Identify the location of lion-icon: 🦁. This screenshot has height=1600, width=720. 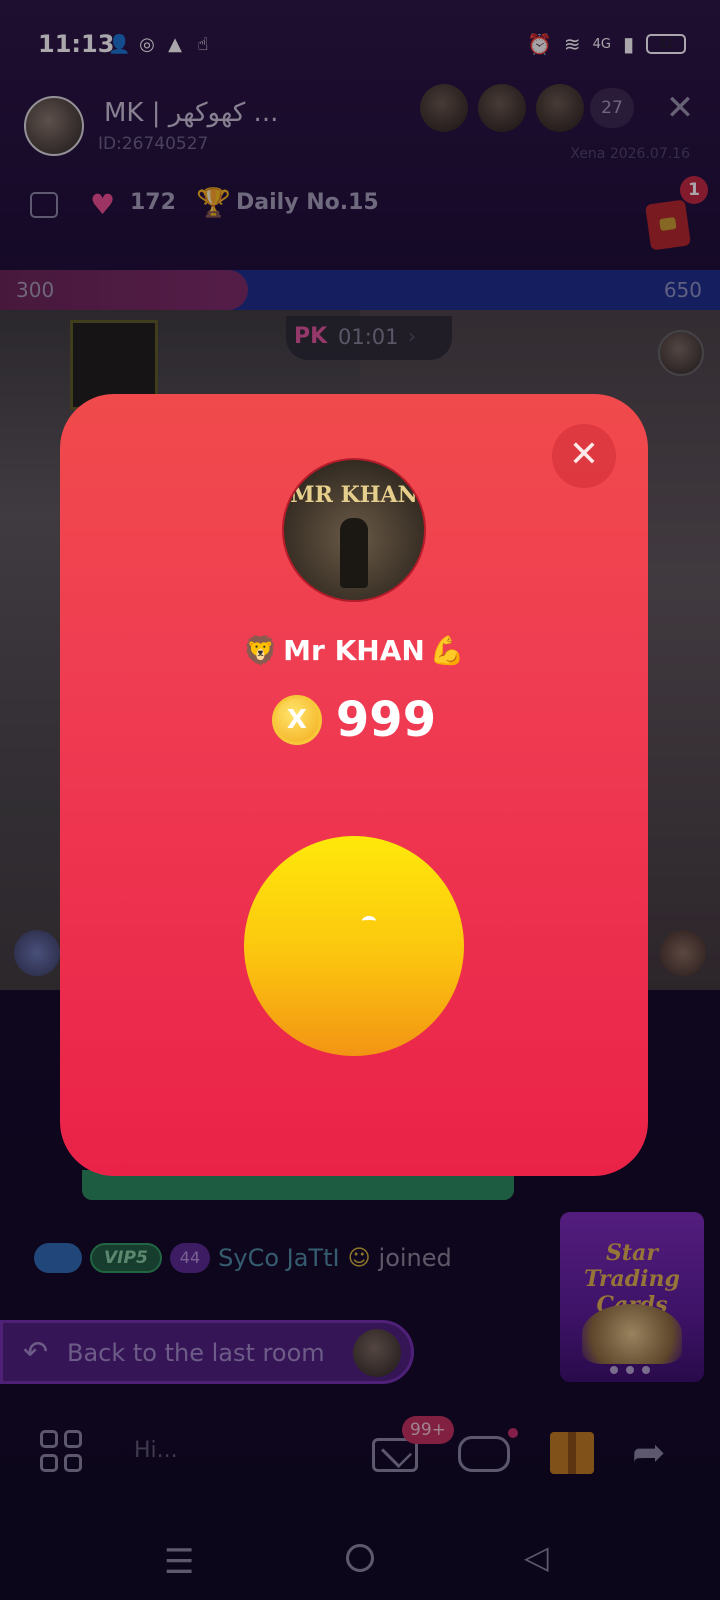
(261, 650).